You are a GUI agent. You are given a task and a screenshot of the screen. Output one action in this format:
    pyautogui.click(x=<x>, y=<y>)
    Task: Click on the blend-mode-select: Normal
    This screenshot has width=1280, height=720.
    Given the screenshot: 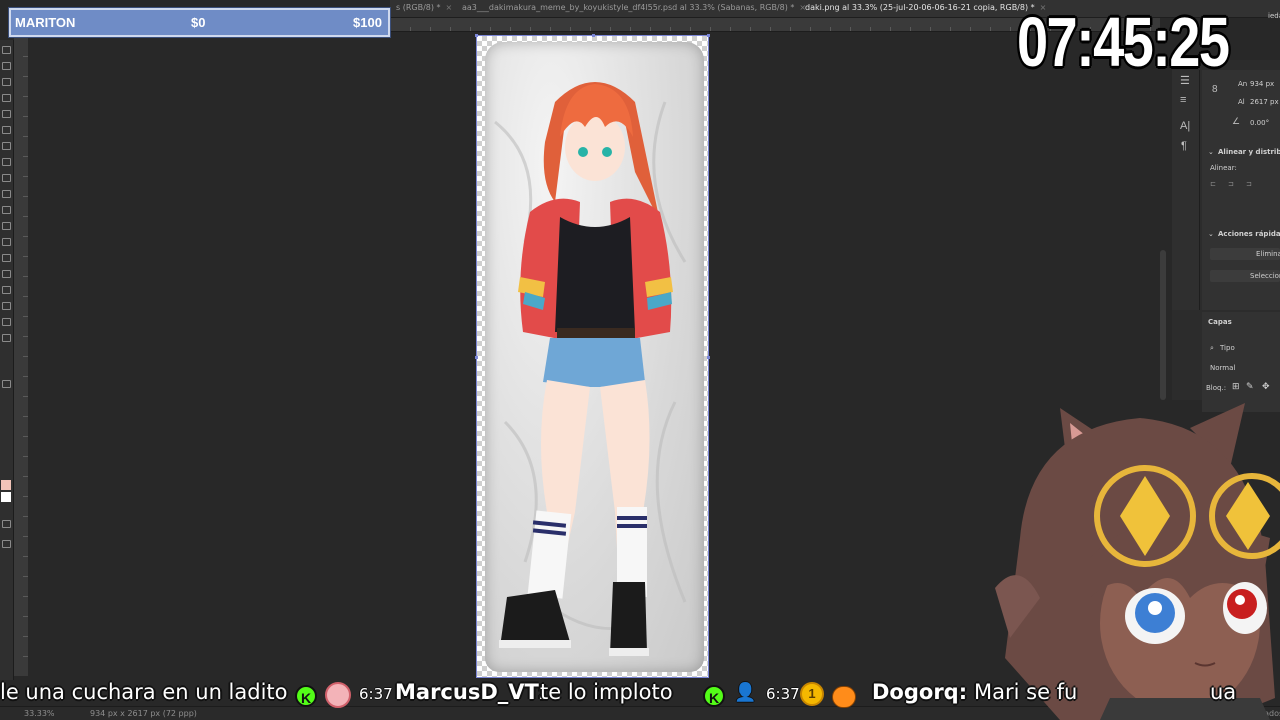 What is the action you would take?
    pyautogui.click(x=1222, y=368)
    